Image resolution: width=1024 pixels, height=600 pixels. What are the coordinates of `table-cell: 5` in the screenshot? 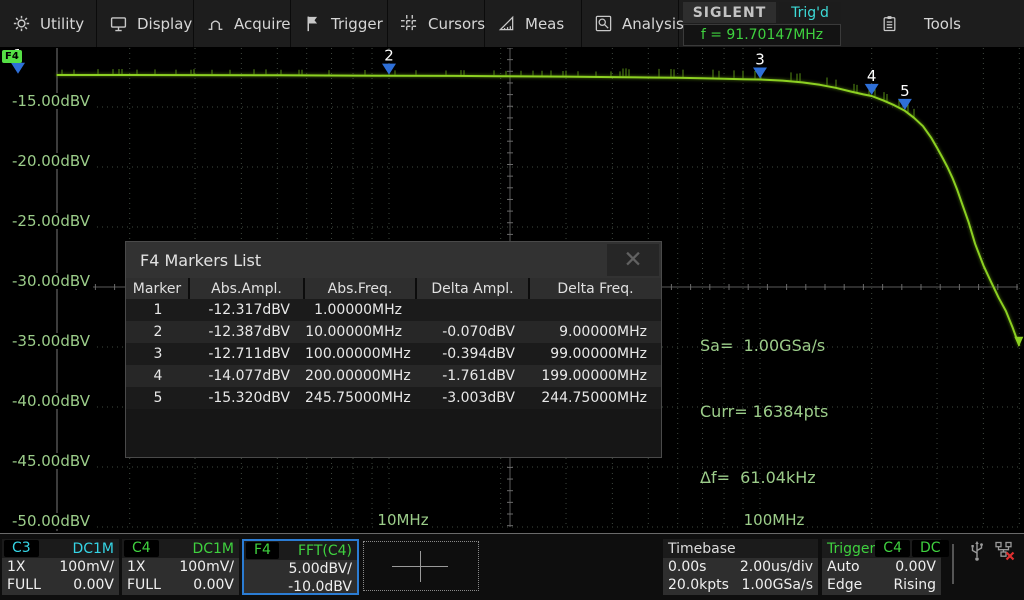 It's located at (158, 398).